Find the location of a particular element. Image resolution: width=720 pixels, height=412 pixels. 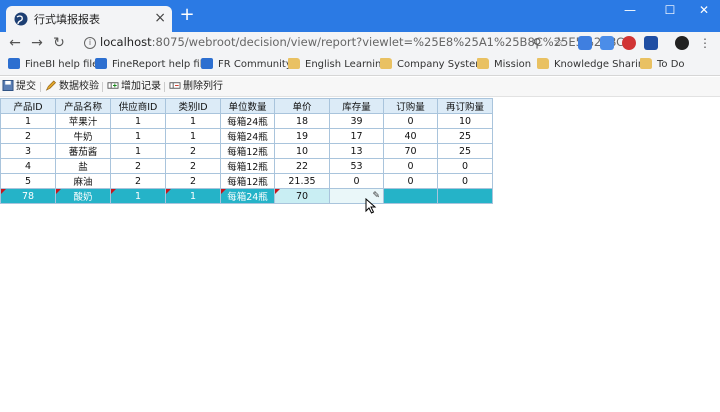

submit-button: 提交 is located at coordinates (19, 87).